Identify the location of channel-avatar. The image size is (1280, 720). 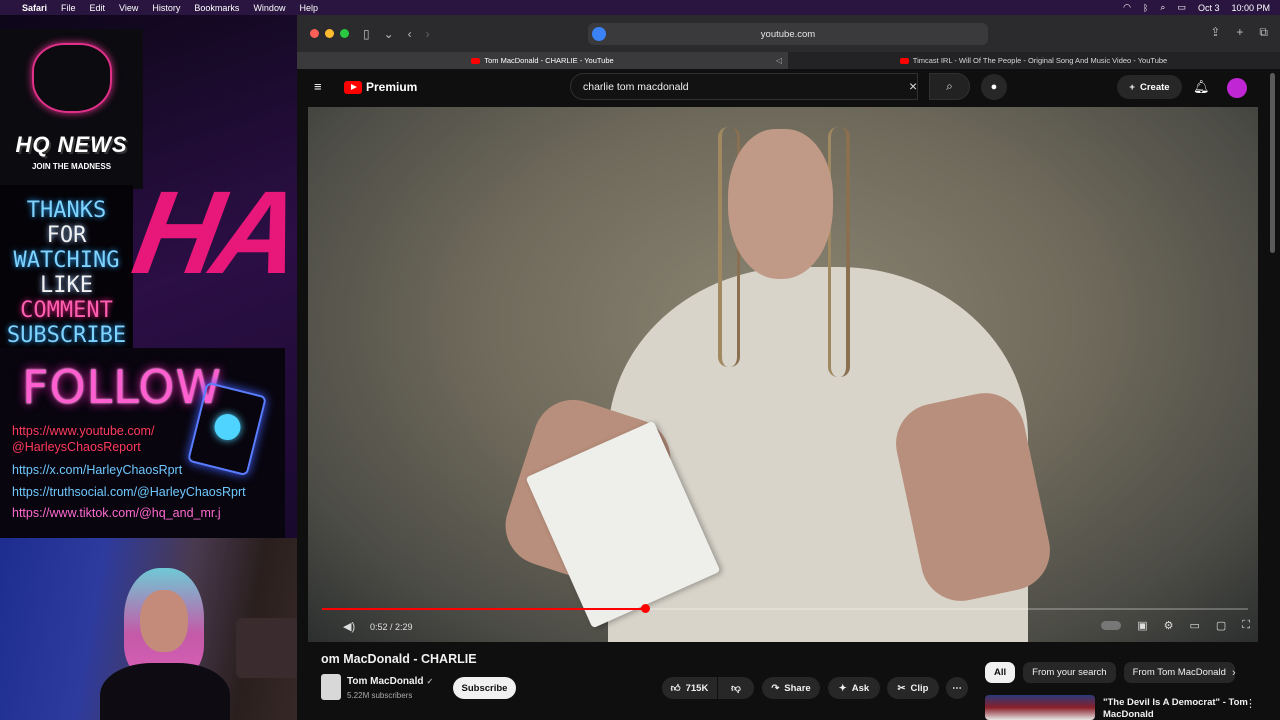
(331, 687).